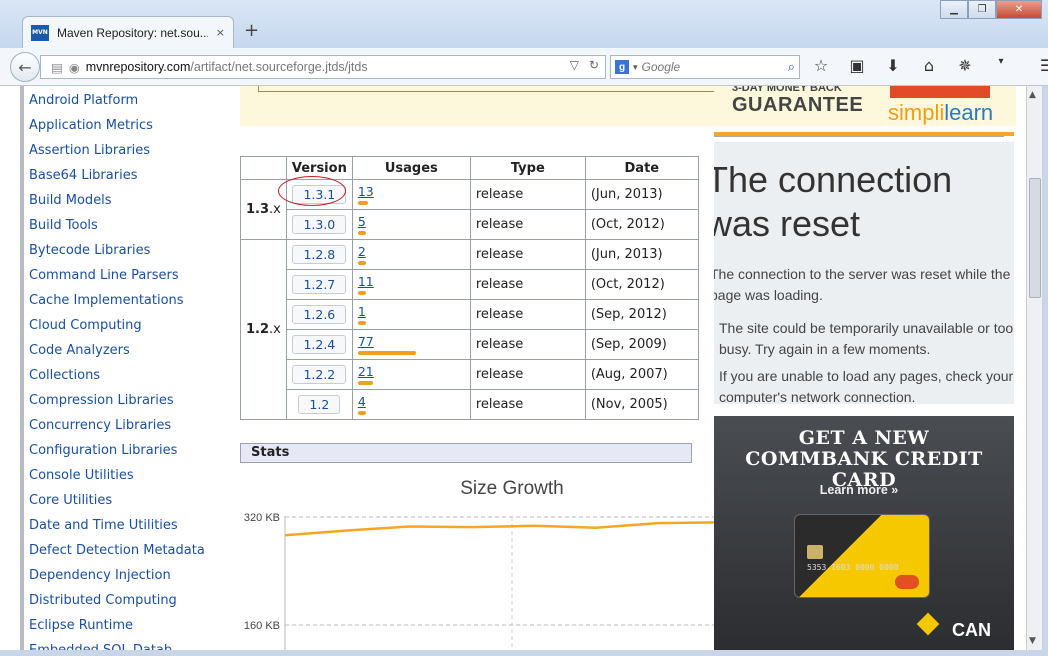 This screenshot has height=656, width=1048. Describe the element at coordinates (362, 251) in the screenshot. I see `usages-link: 2` at that location.